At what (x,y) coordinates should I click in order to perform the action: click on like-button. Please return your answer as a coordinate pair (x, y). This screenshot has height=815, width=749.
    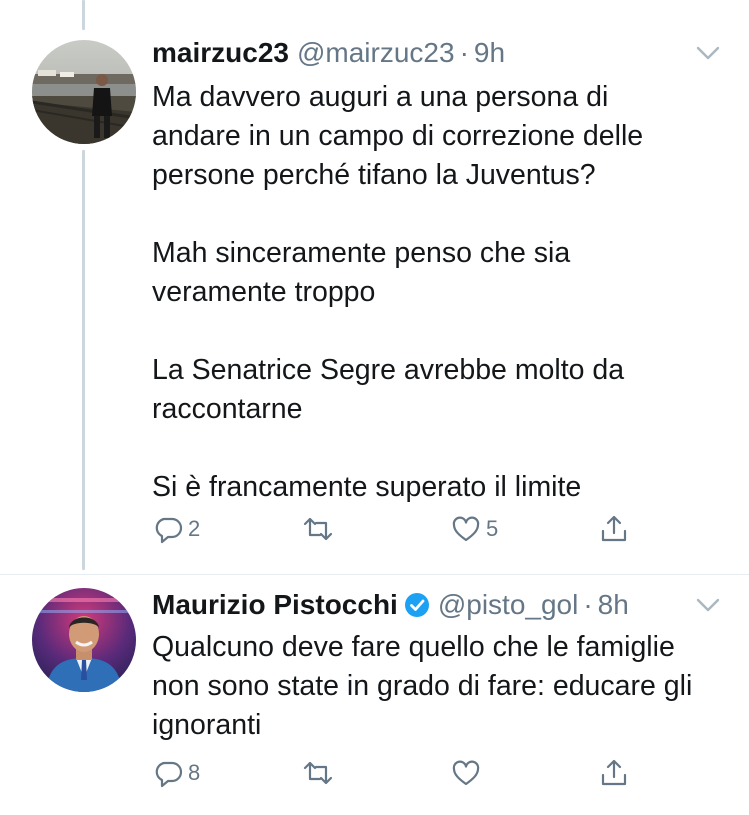
    Looking at the image, I should click on (468, 773).